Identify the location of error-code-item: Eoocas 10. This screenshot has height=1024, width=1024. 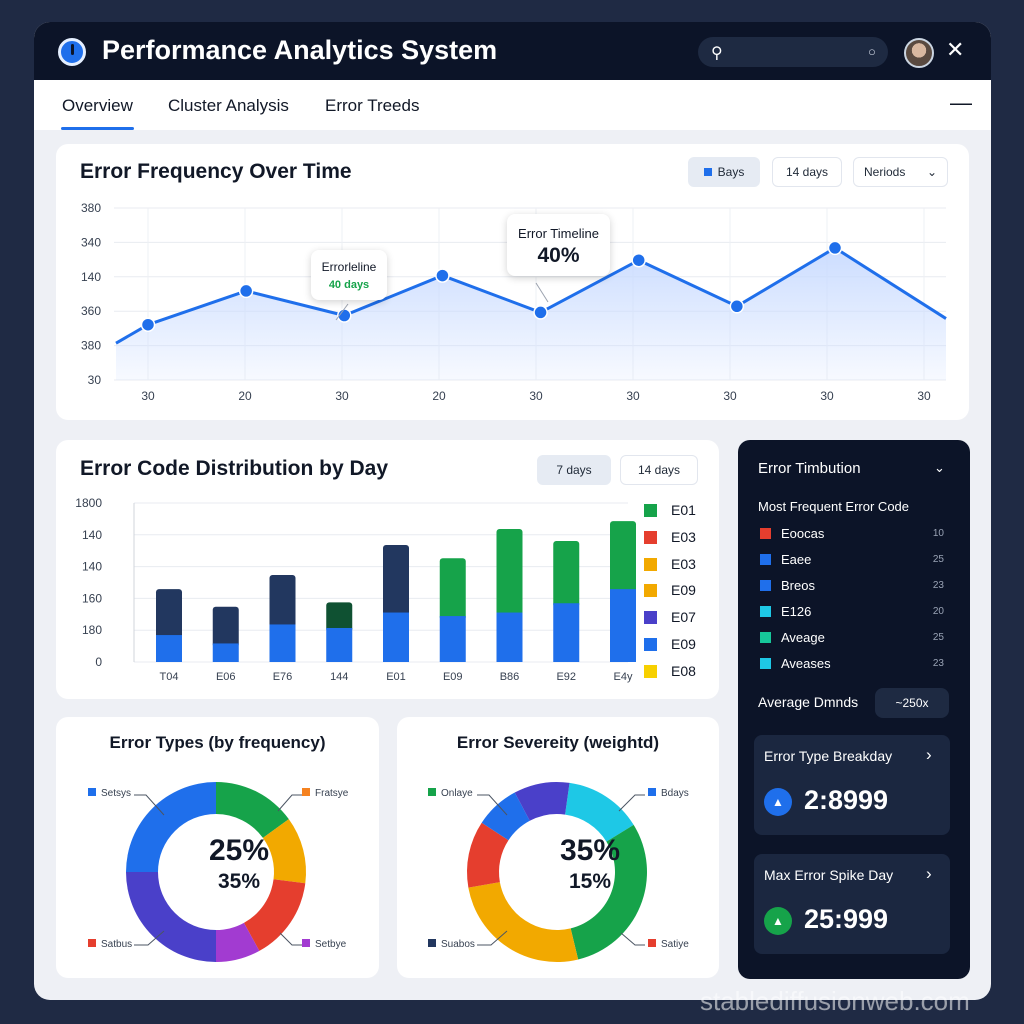
(852, 533).